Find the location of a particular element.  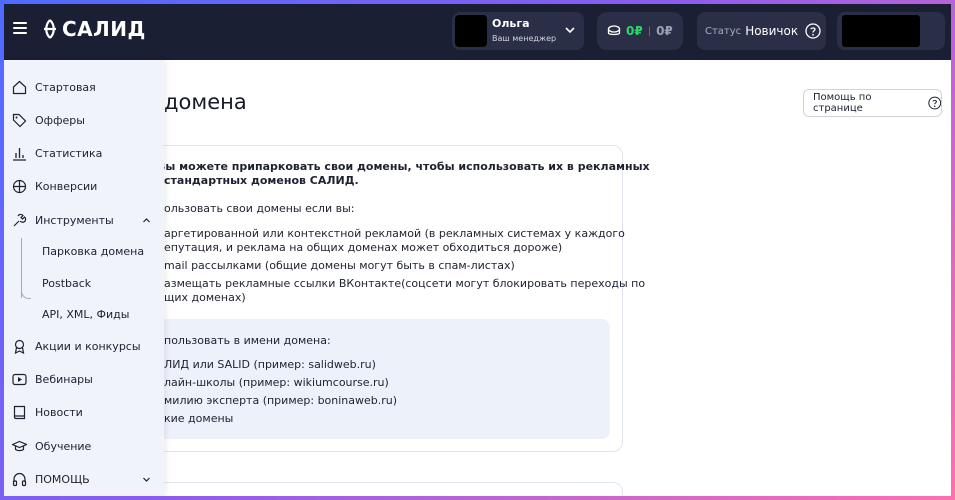

sidebar-subitem-postback: Postback is located at coordinates (66, 283).